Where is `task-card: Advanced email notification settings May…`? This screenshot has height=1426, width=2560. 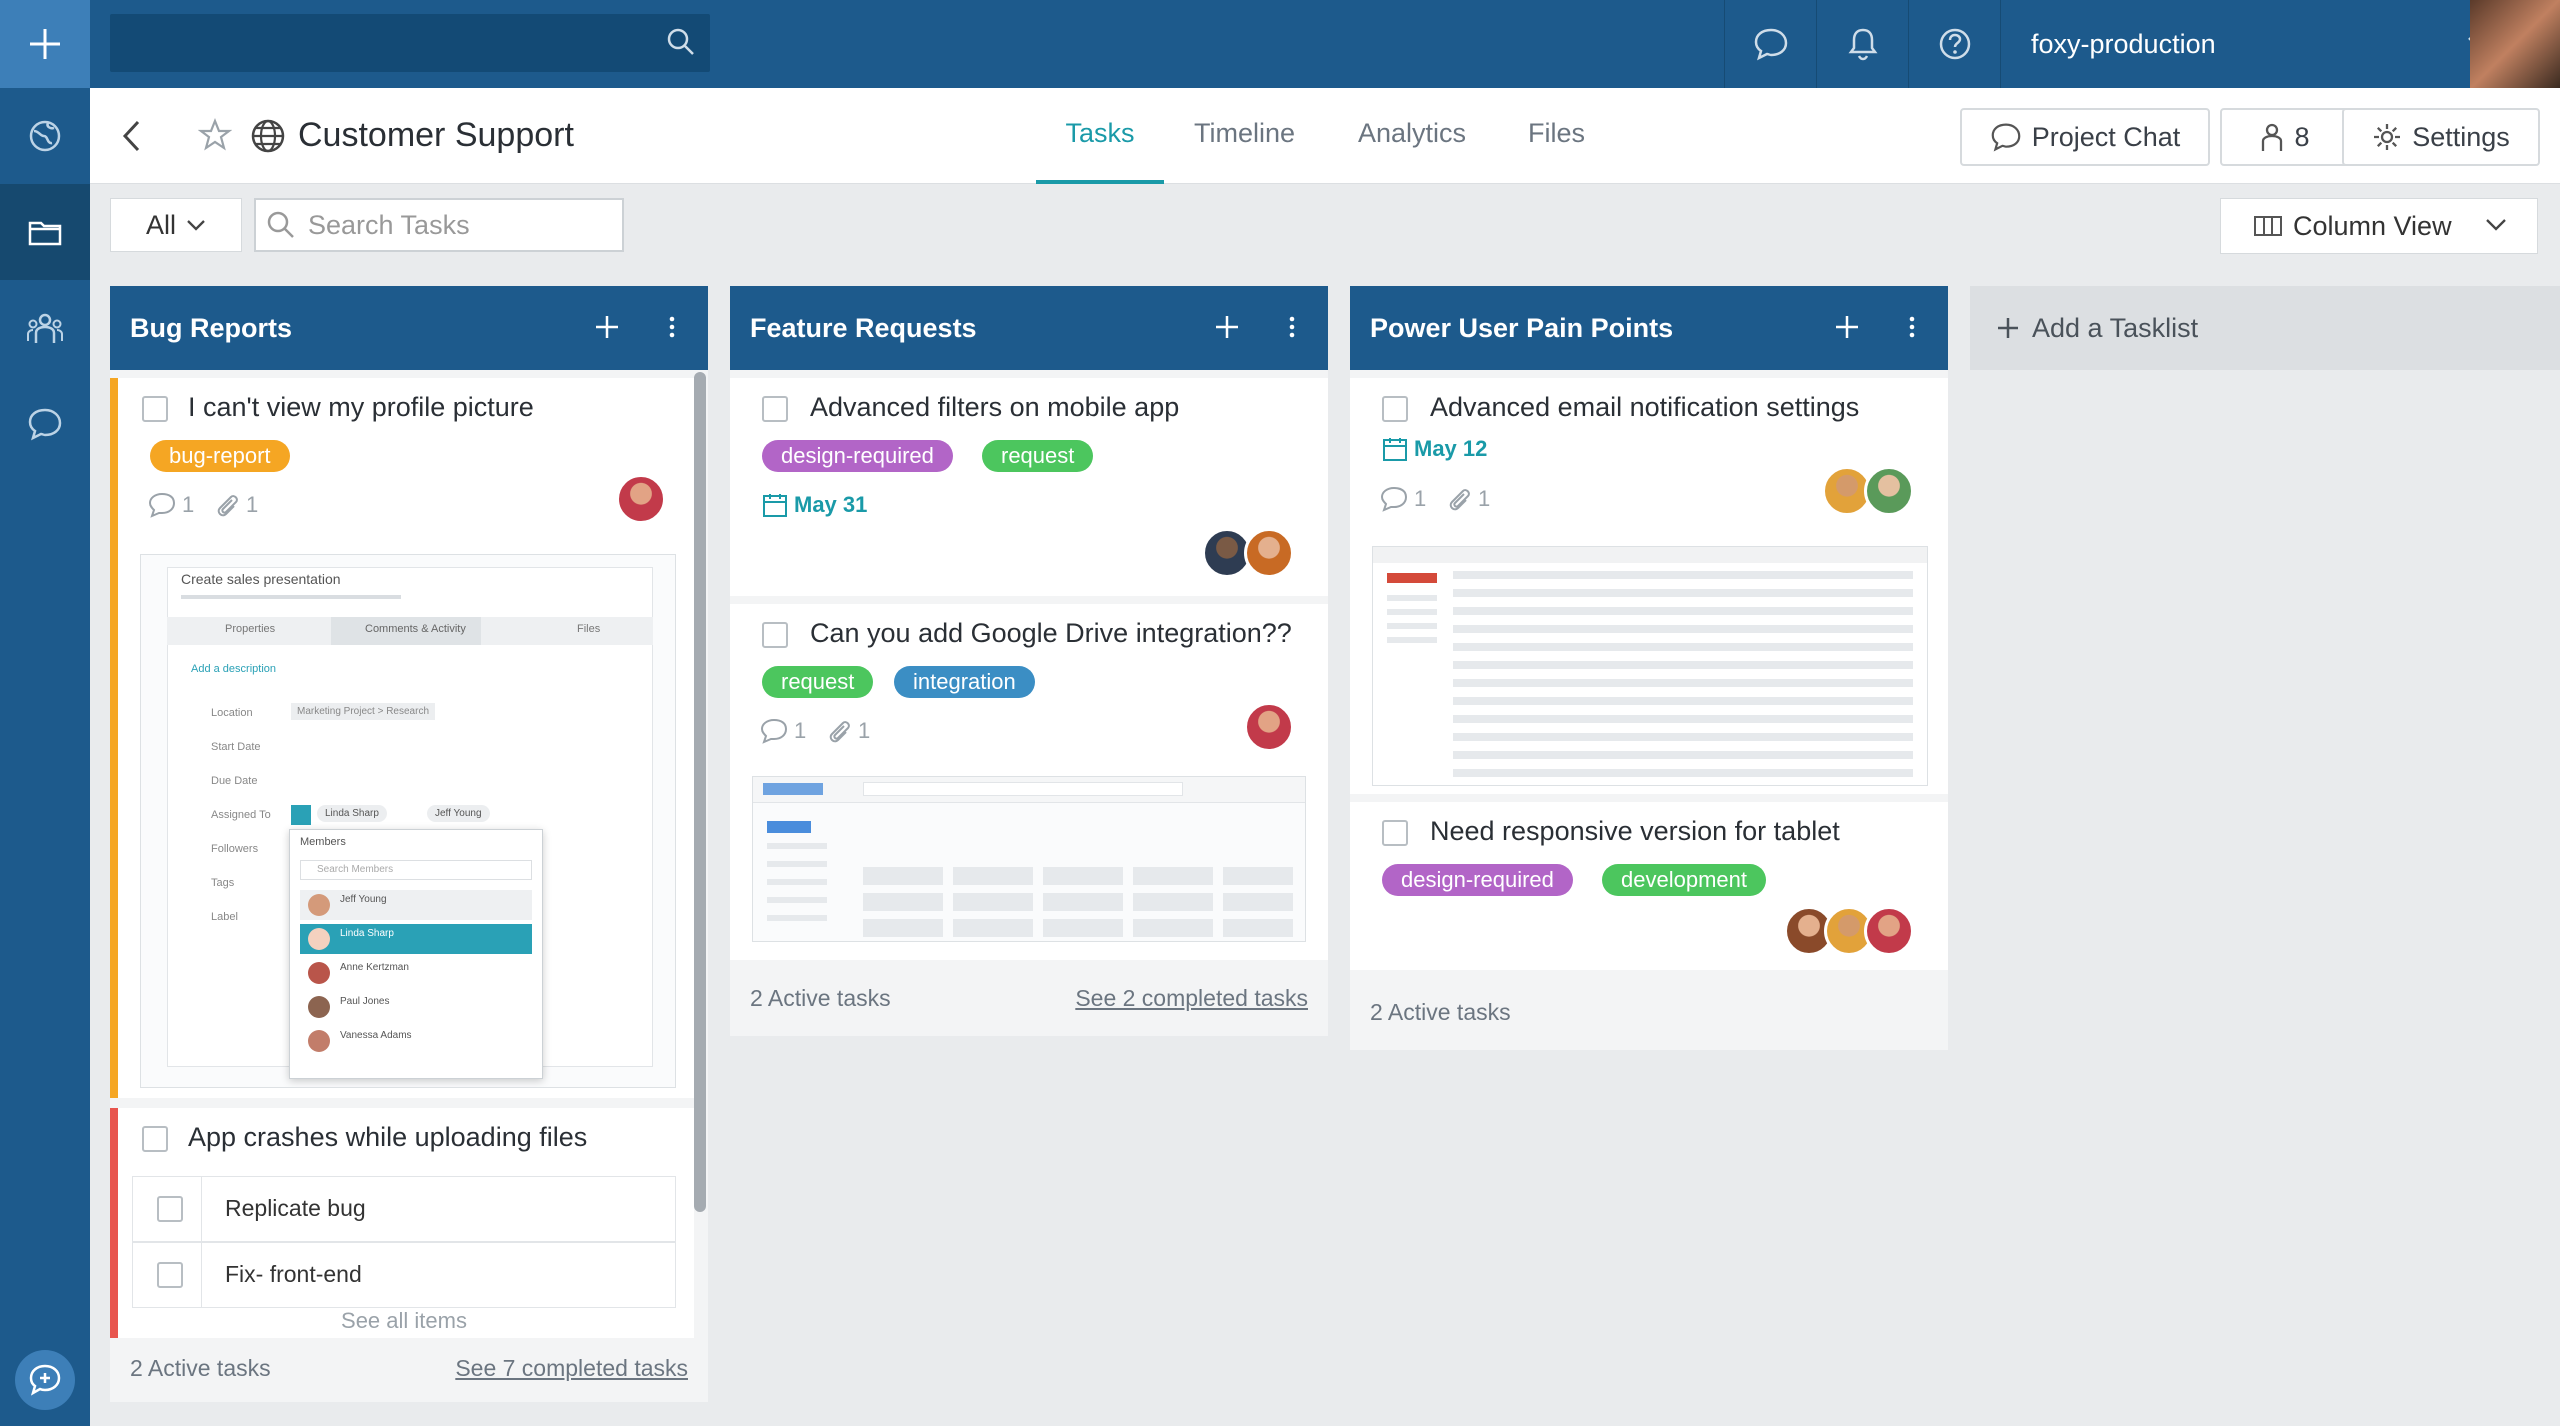 task-card: Advanced email notification settings May… is located at coordinates (1649, 586).